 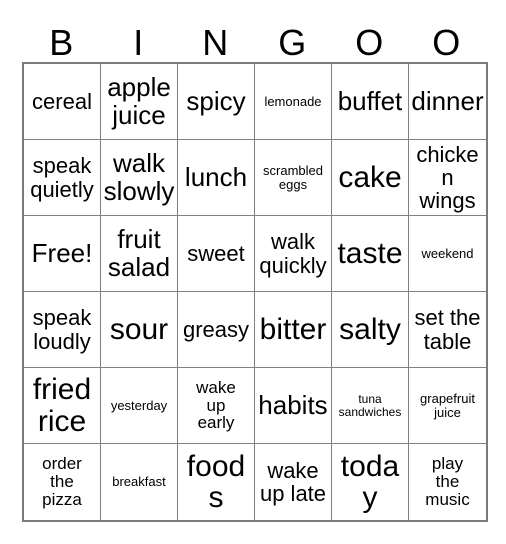 I want to click on bingo-cell-r1-c4: cake, so click(x=370, y=177).